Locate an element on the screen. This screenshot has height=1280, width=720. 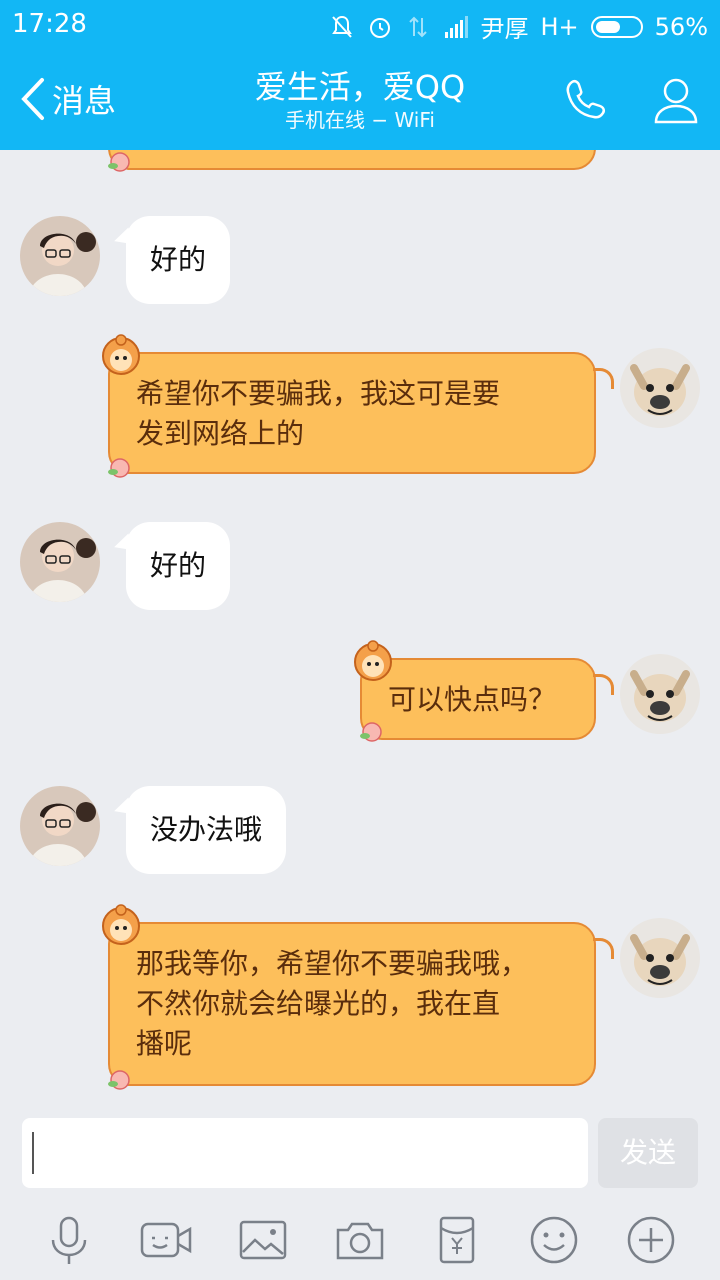
message-bubble: 希望你不要骗我，我这可是要 发到网络上的 is located at coordinates (361, 413).